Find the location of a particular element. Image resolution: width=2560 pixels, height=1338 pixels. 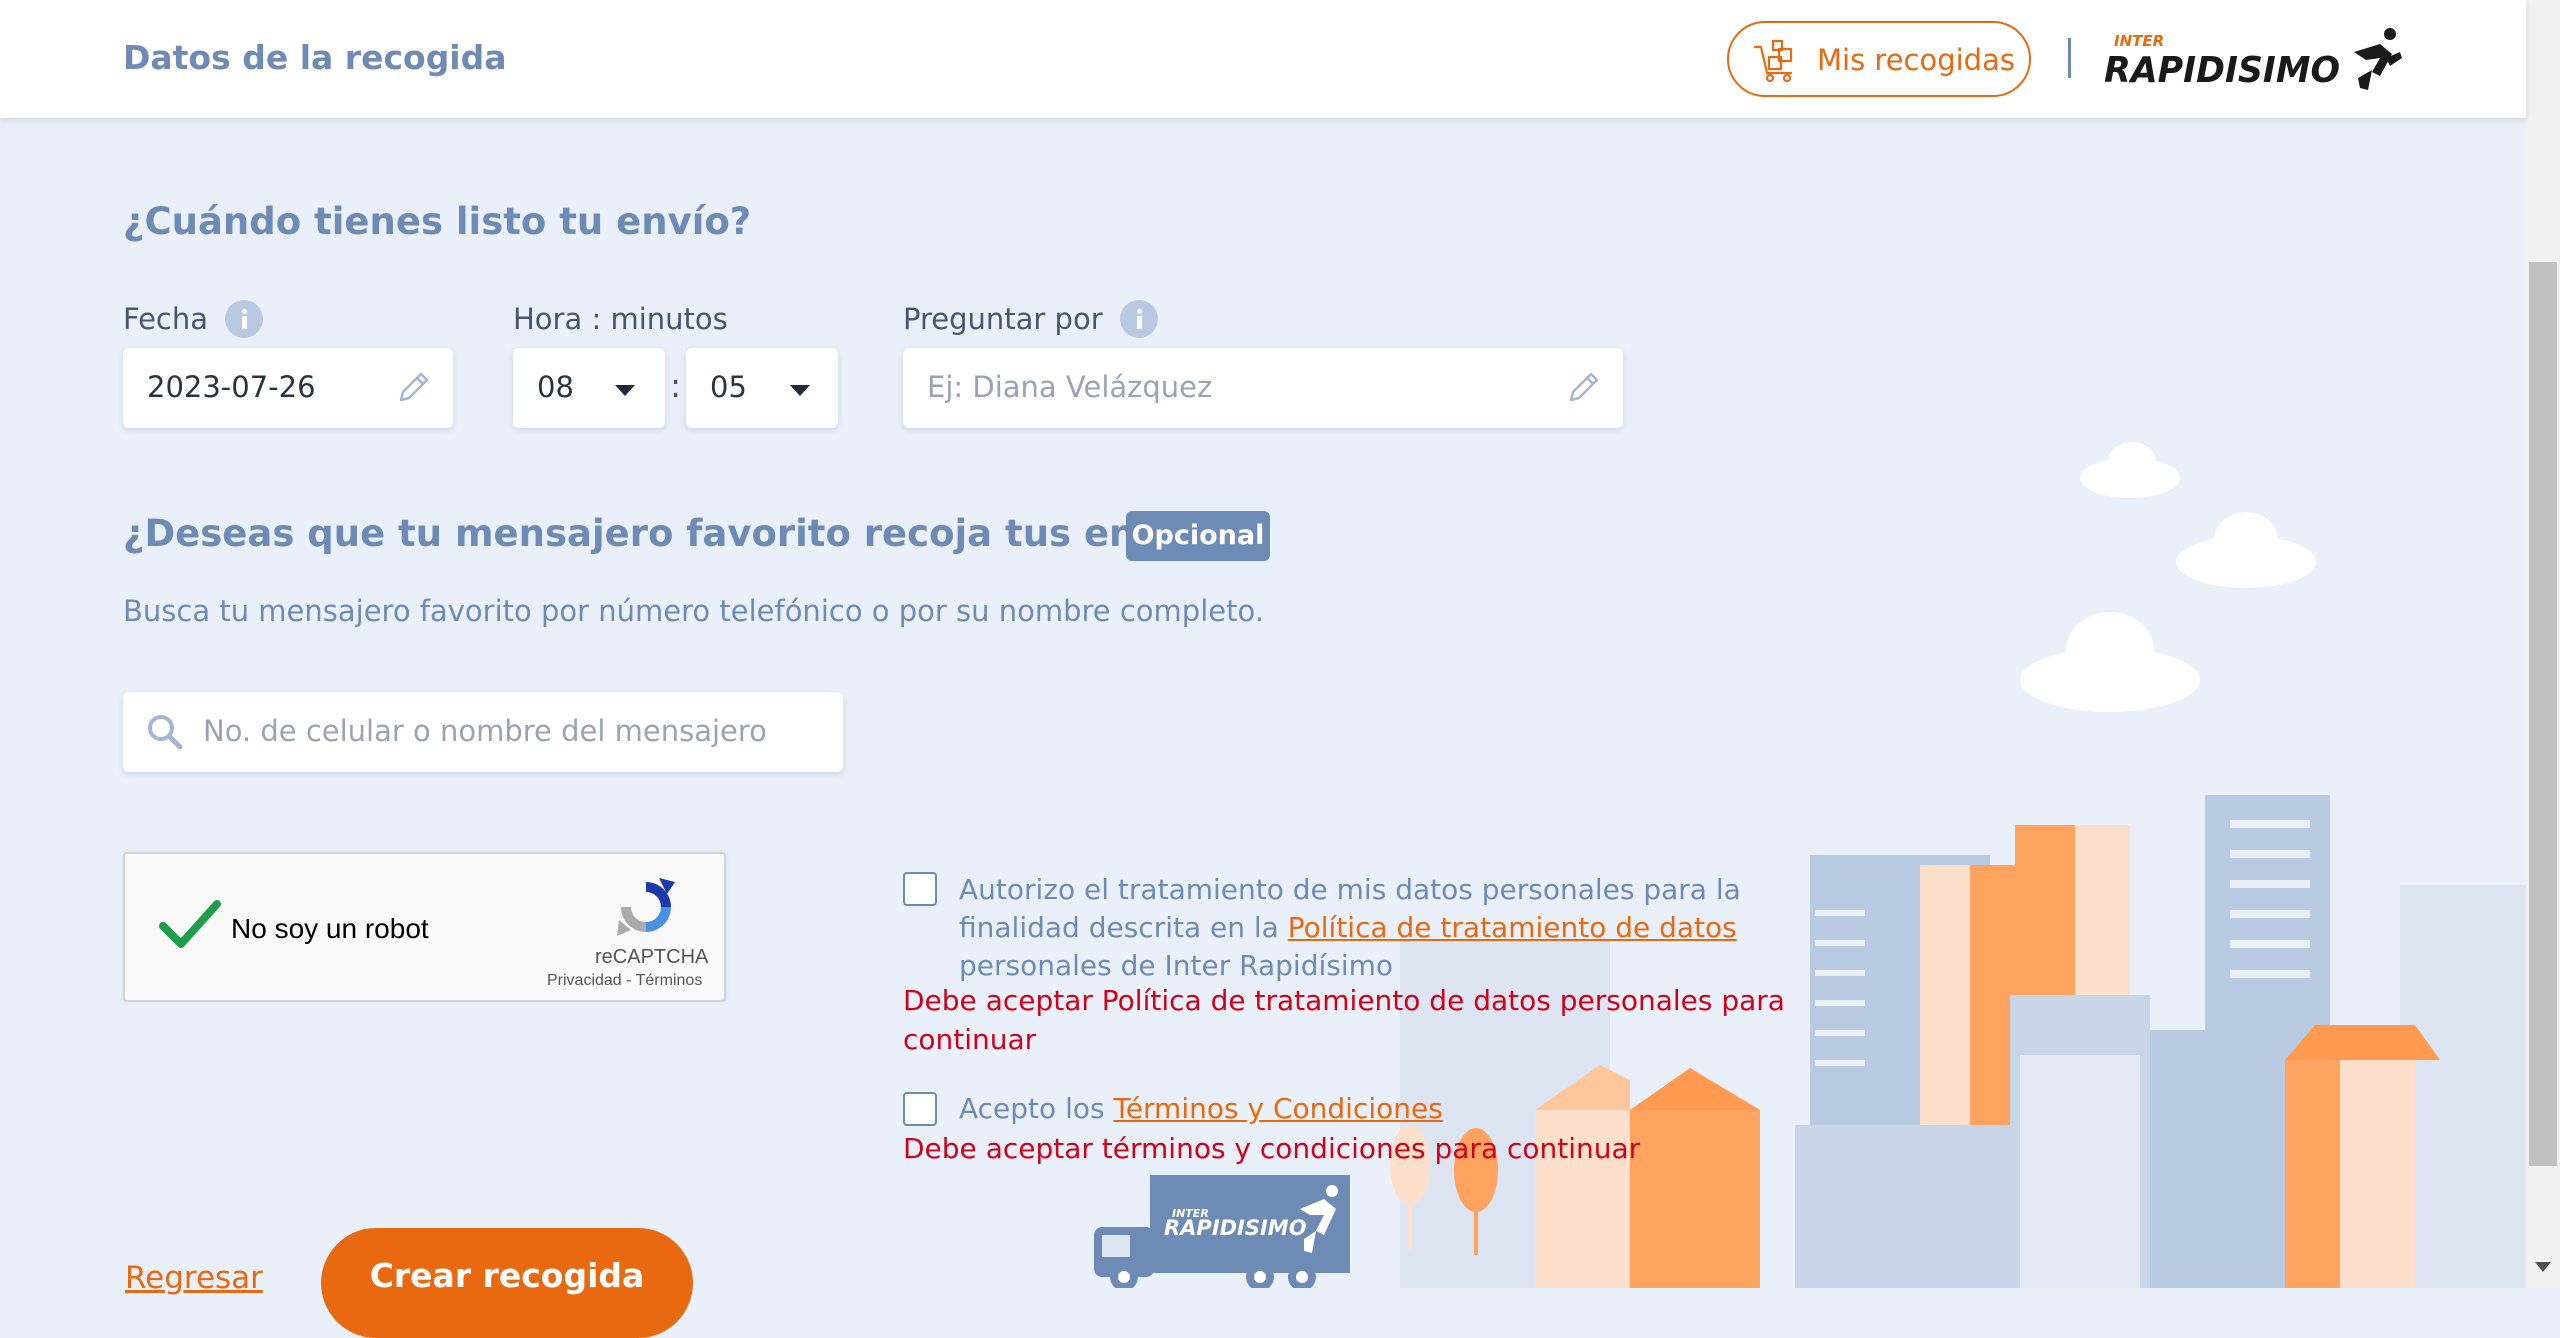

cart-boxes-icon is located at coordinates (1773, 61).